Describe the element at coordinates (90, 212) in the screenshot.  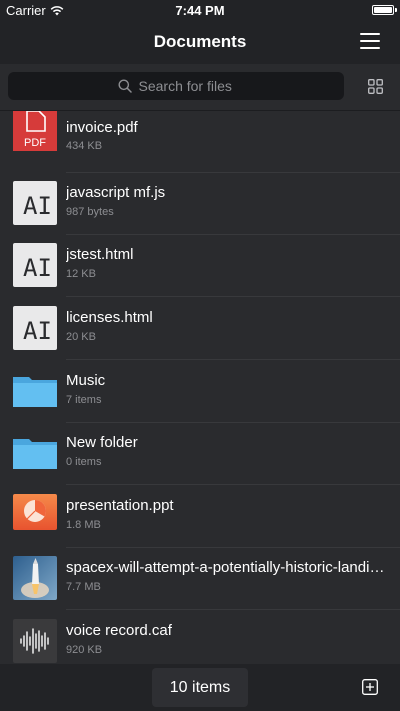
I see `file-meta: 987 bytes` at that location.